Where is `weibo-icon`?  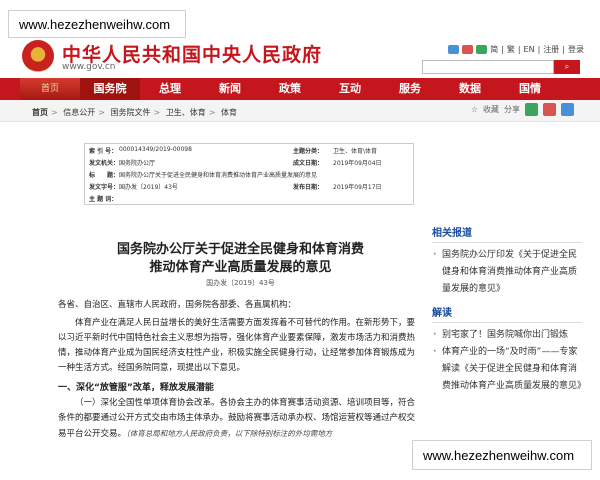
weibo-icon is located at coordinates (468, 49).